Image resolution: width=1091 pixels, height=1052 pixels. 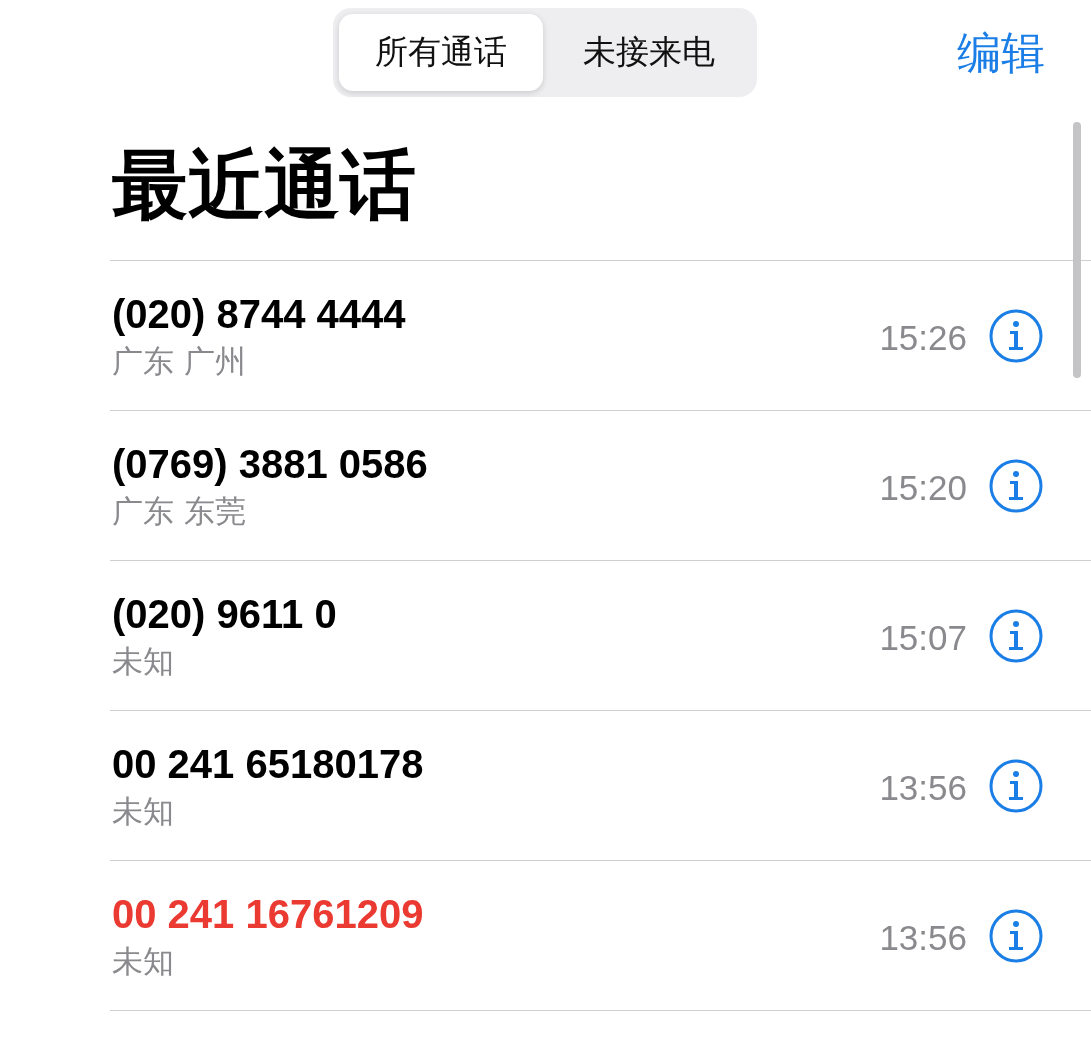 I want to click on segment-tab: 未接来电, so click(x=649, y=52).